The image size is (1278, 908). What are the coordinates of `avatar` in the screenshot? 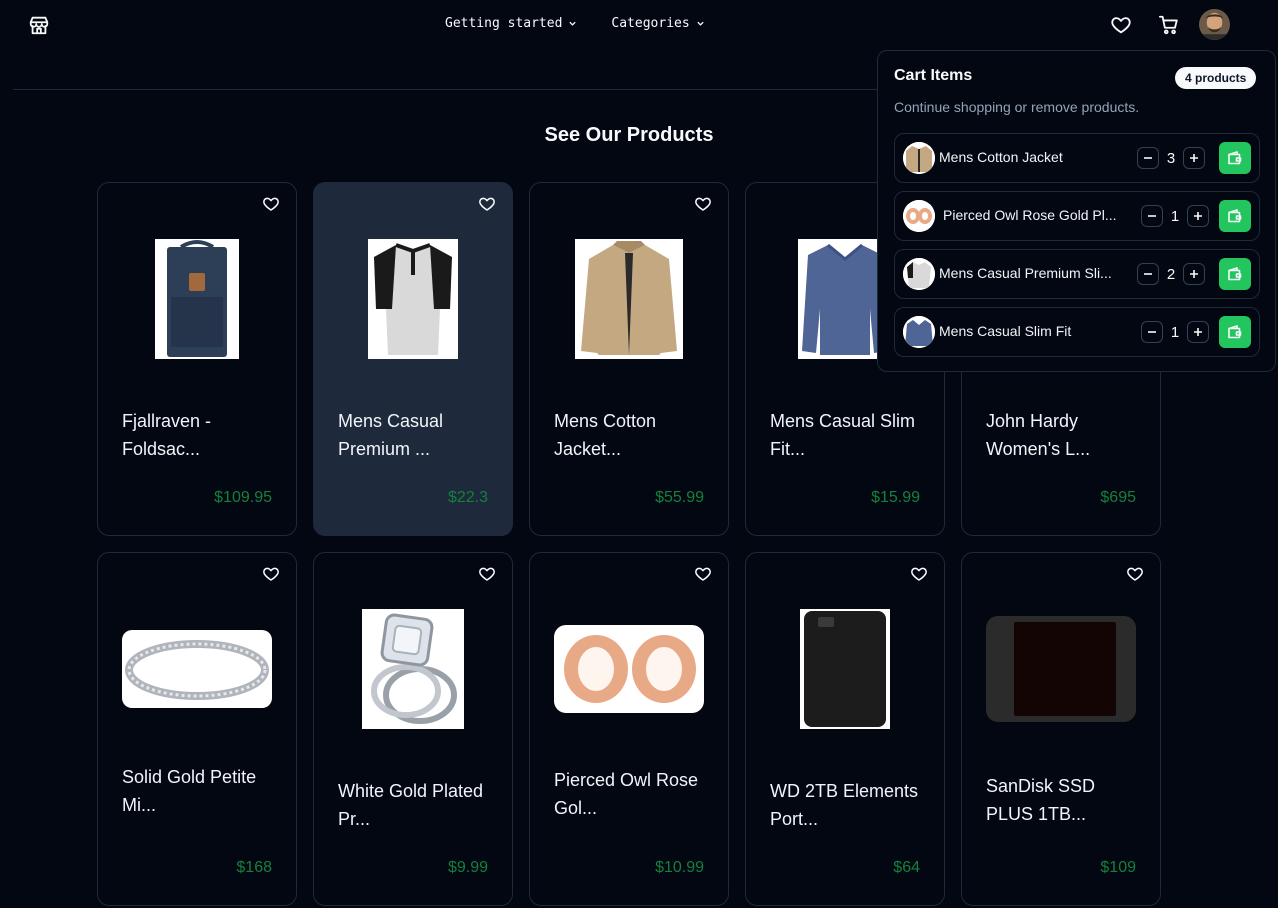 It's located at (1214, 24).